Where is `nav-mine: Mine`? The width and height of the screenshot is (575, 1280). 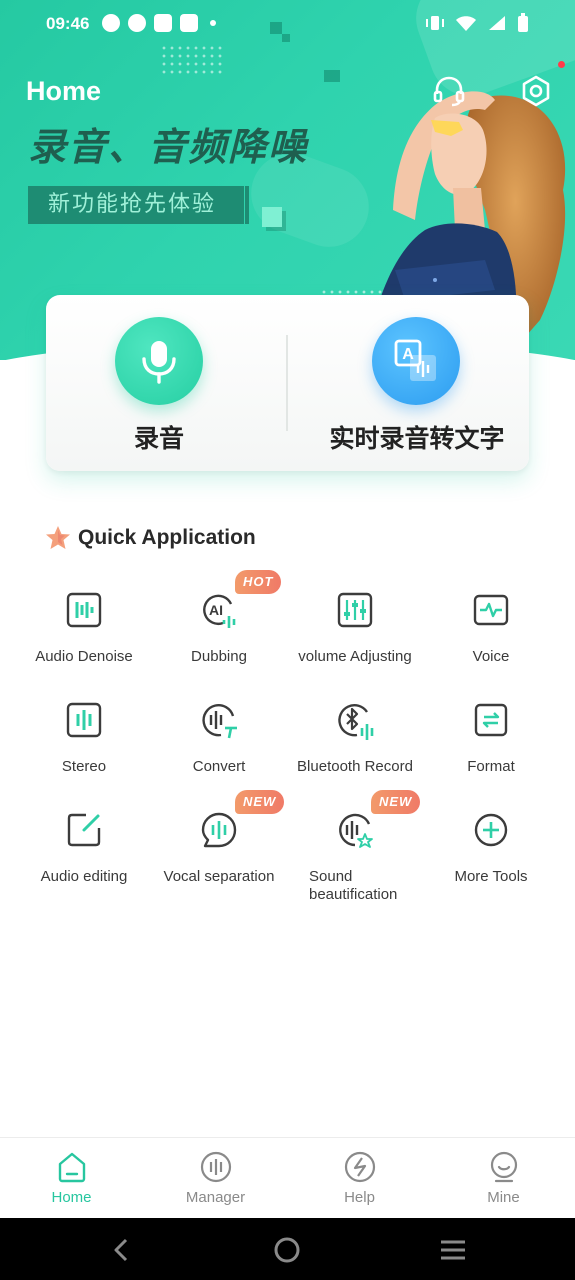 nav-mine: Mine is located at coordinates (503, 1178).